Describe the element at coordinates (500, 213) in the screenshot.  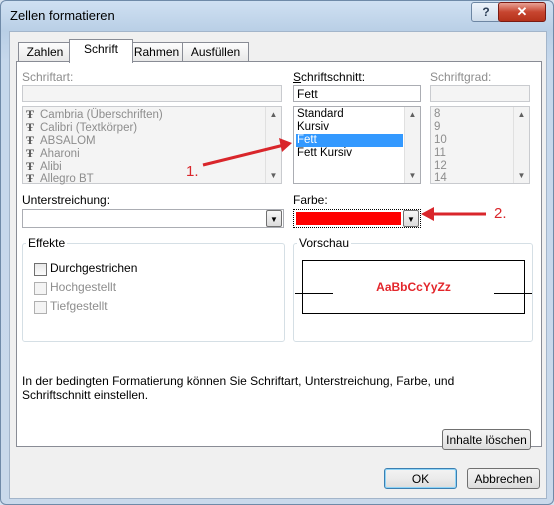
I see `annotation-label-2: 2.` at that location.